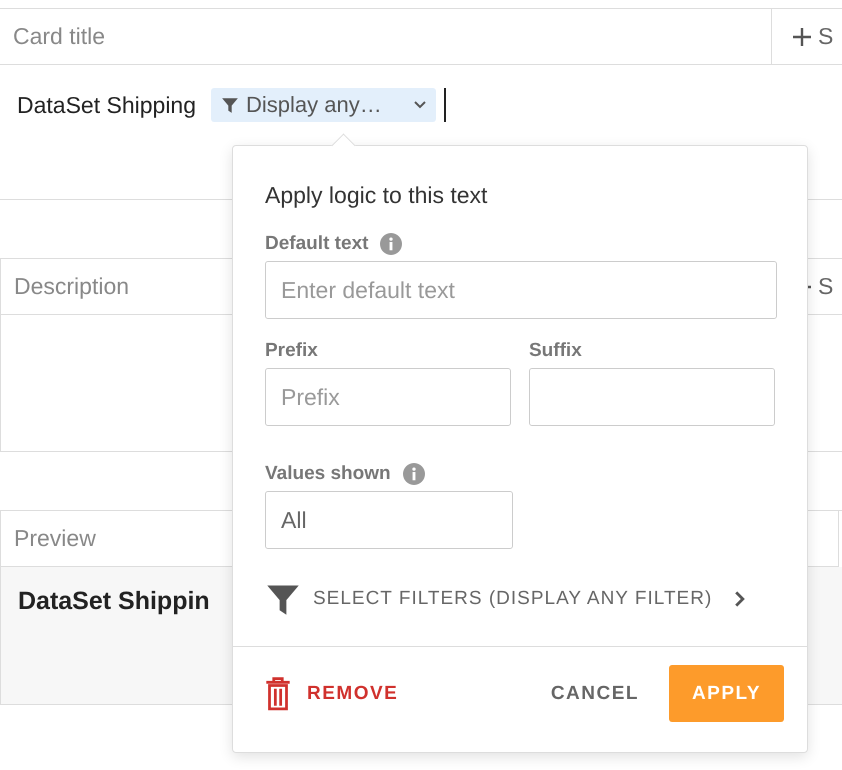 The height and width of the screenshot is (770, 842). I want to click on text-cursor, so click(445, 105).